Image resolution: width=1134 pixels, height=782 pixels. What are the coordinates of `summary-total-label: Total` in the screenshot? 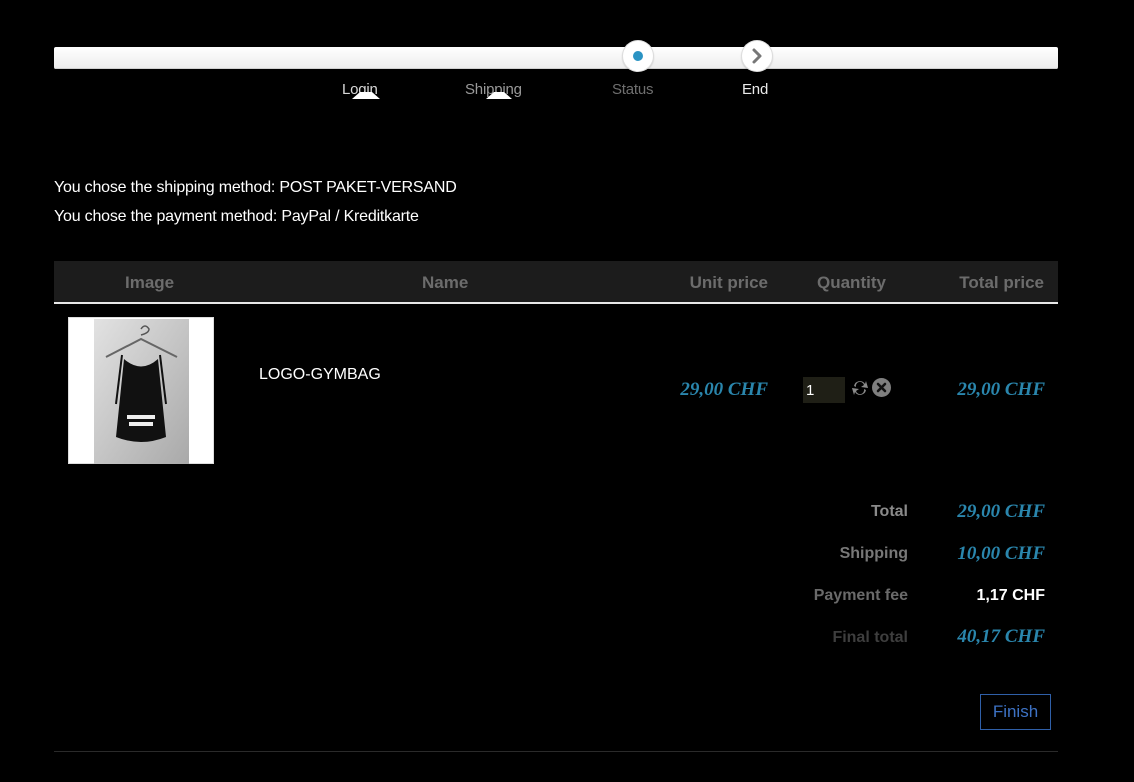 It's located at (889, 511).